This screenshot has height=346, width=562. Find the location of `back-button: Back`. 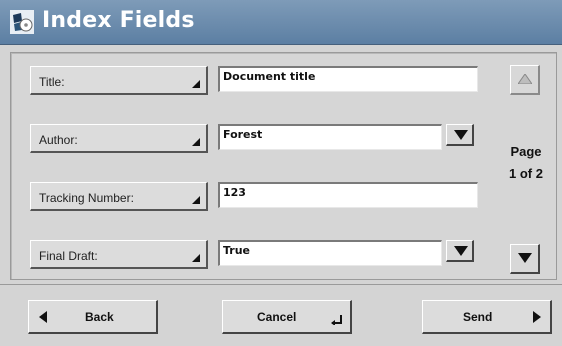

back-button: Back is located at coordinates (93, 317).